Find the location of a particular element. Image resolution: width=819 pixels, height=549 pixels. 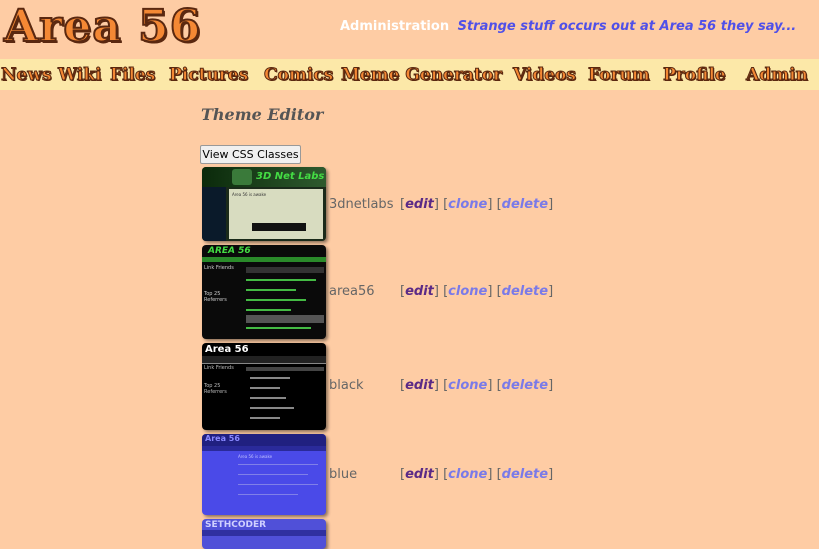

nav-item-admin: Admin is located at coordinates (777, 75).